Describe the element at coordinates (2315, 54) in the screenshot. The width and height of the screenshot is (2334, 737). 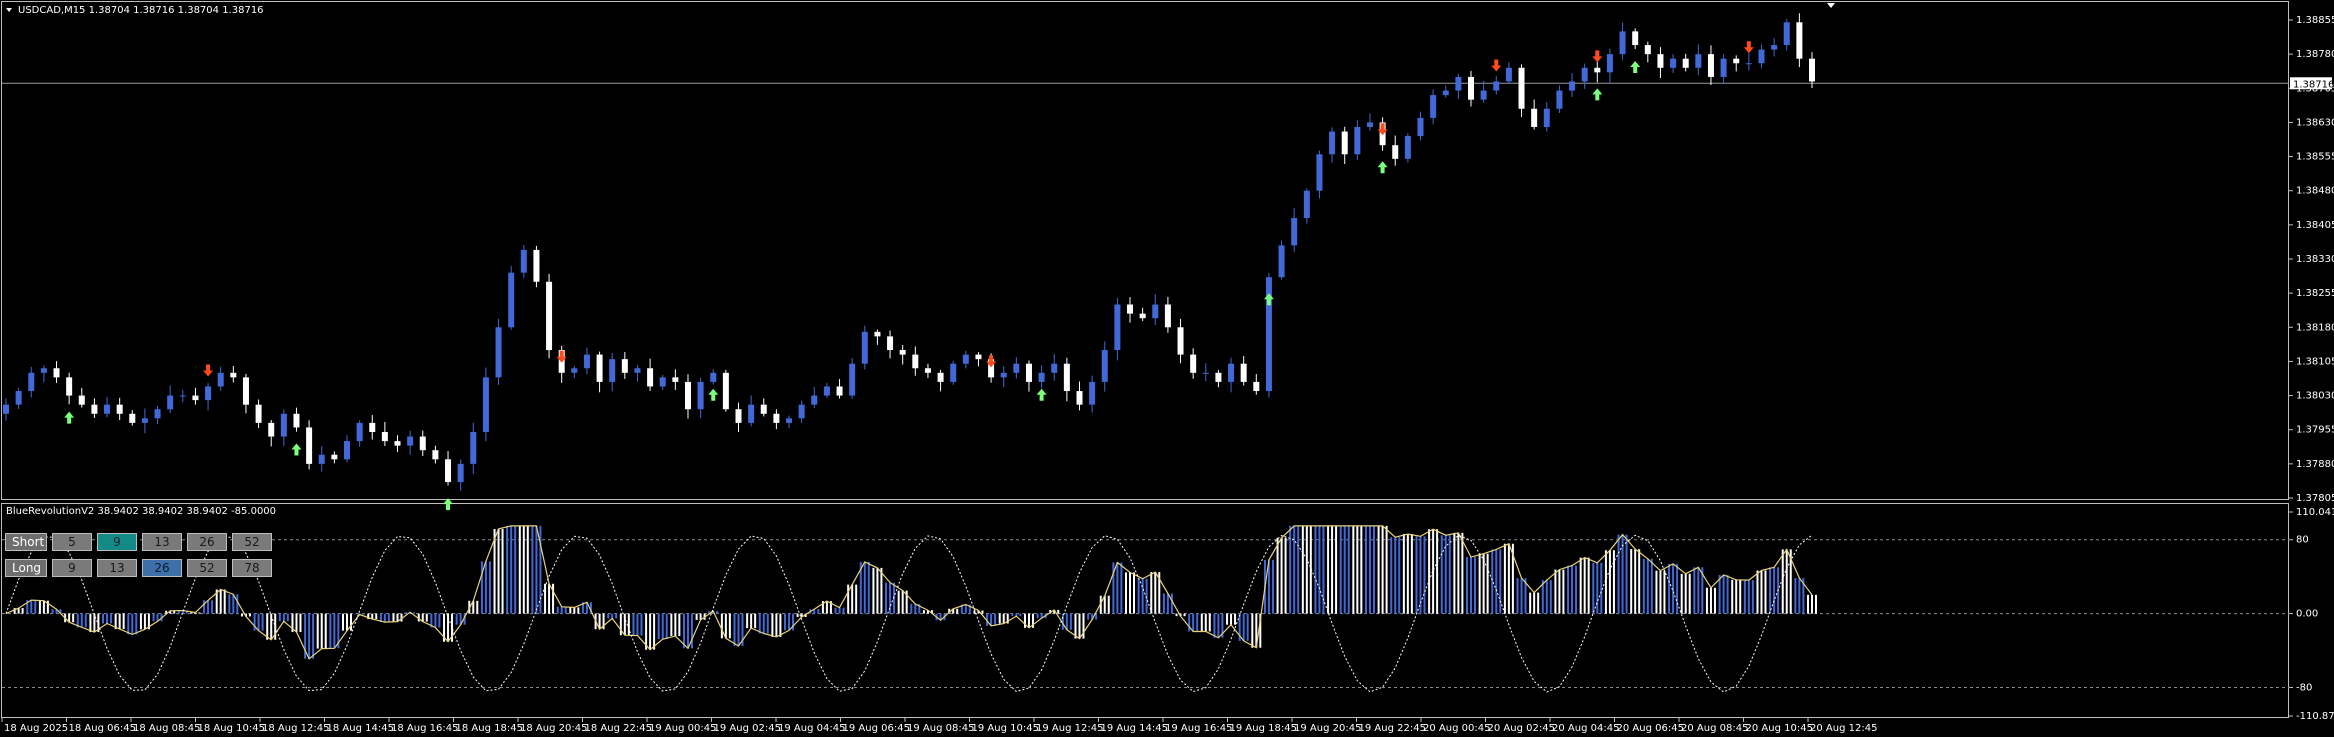
I see `price-tick-label: 1.38780` at that location.